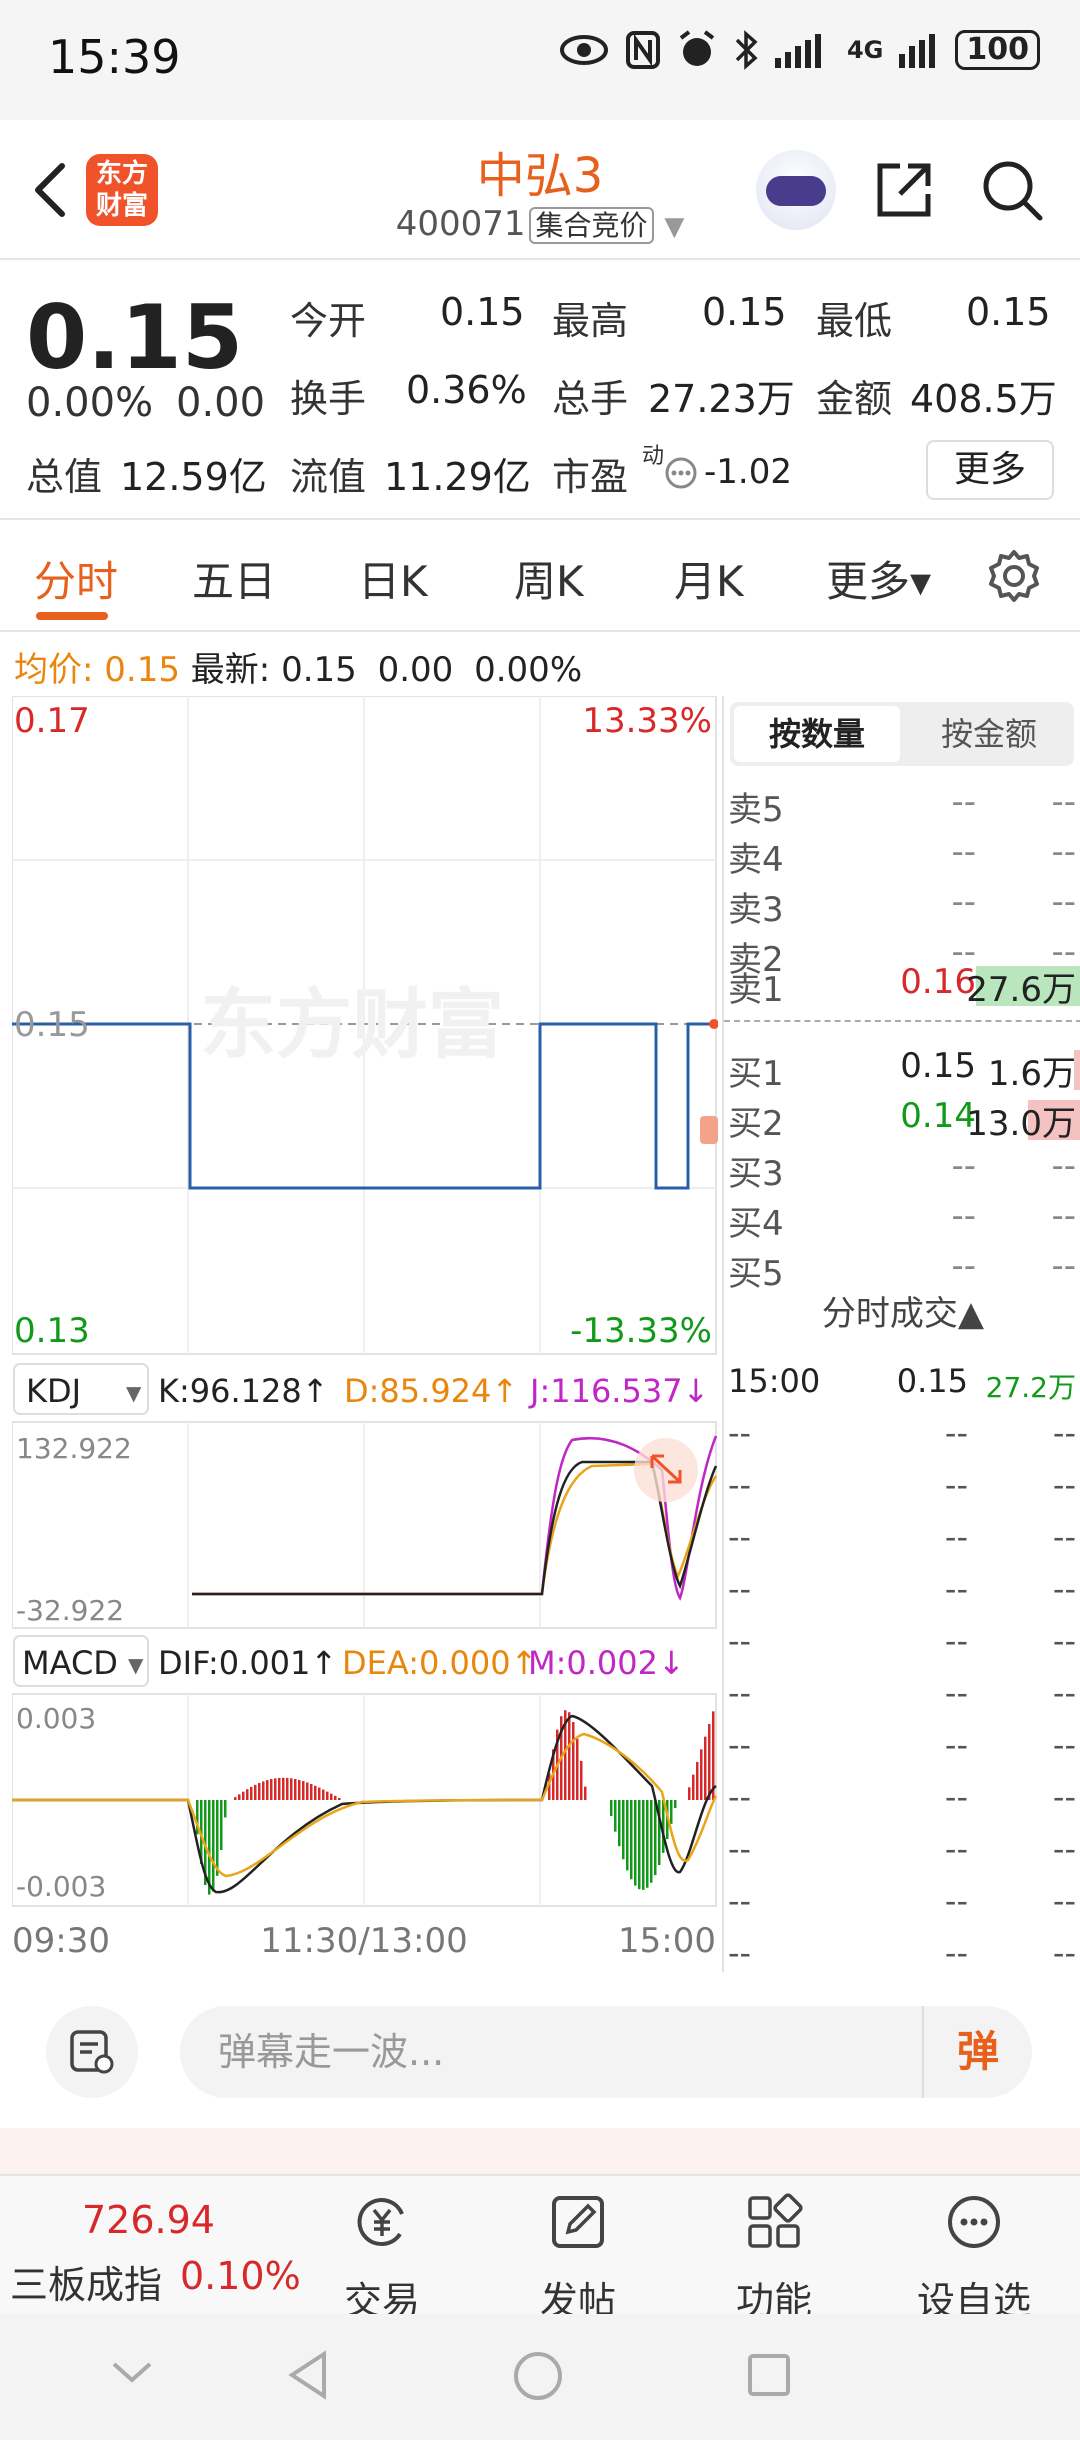 The width and height of the screenshot is (1080, 2440). What do you see at coordinates (674, 227) in the screenshot?
I see `chevron-down-icon: ▼` at bounding box center [674, 227].